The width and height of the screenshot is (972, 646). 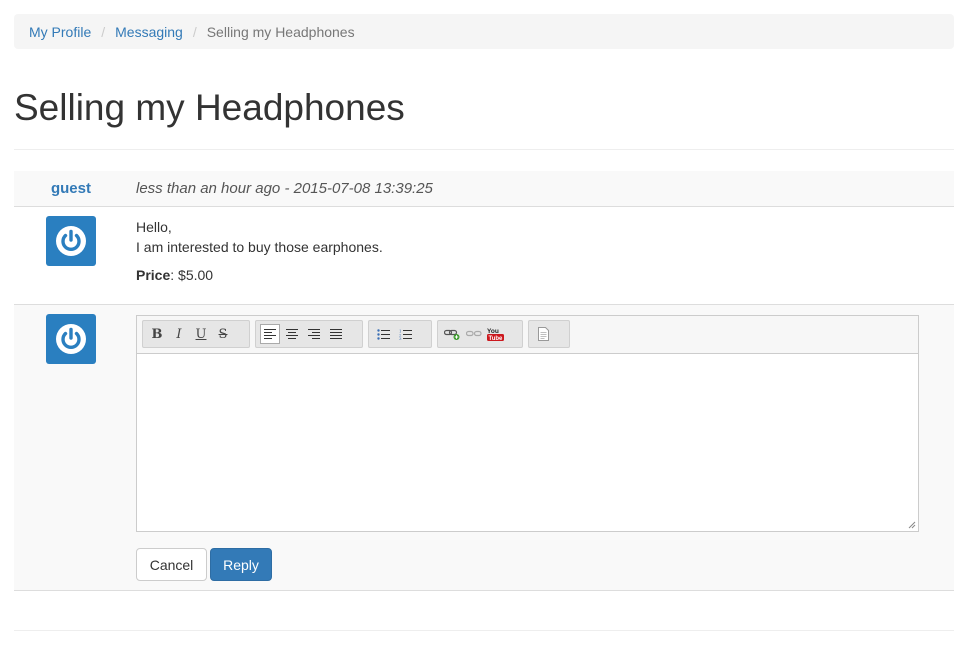 I want to click on cancel-button: Cancel, so click(x=171, y=564).